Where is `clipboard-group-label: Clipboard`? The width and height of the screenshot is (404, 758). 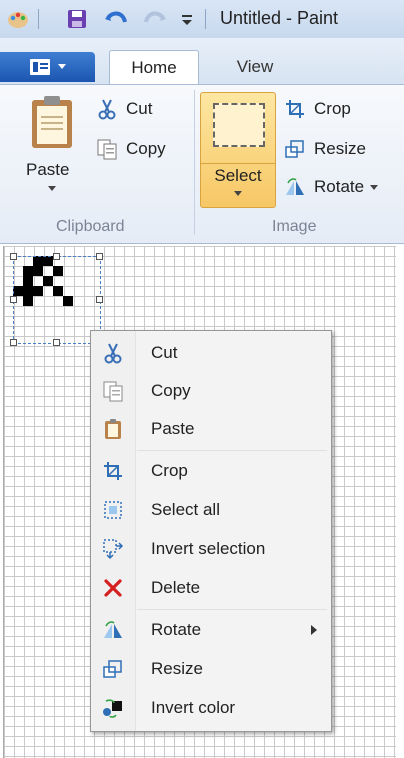
clipboard-group-label: Clipboard is located at coordinates (90, 226).